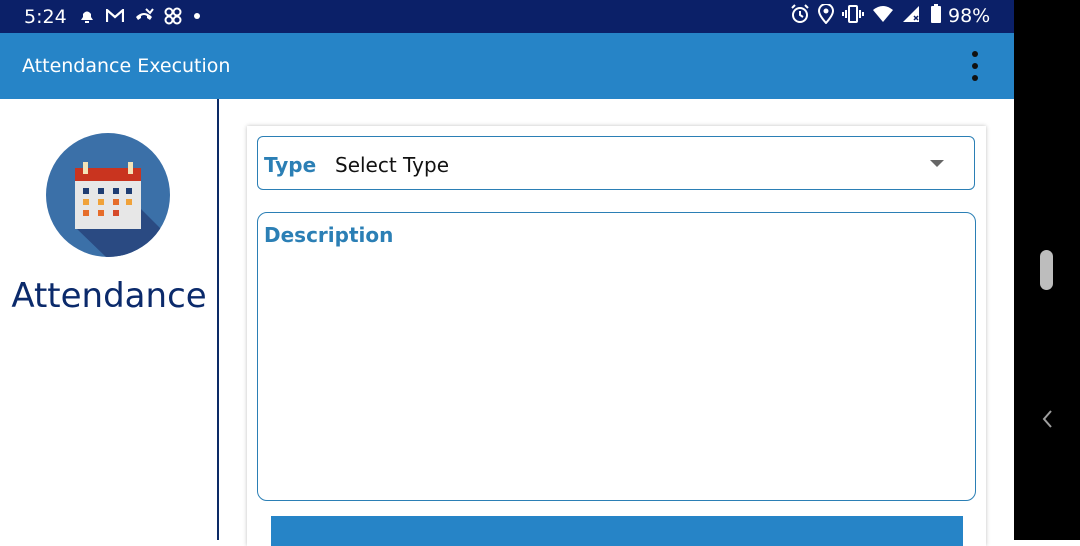  Describe the element at coordinates (853, 16) in the screenshot. I see `vibrate-icon` at that location.